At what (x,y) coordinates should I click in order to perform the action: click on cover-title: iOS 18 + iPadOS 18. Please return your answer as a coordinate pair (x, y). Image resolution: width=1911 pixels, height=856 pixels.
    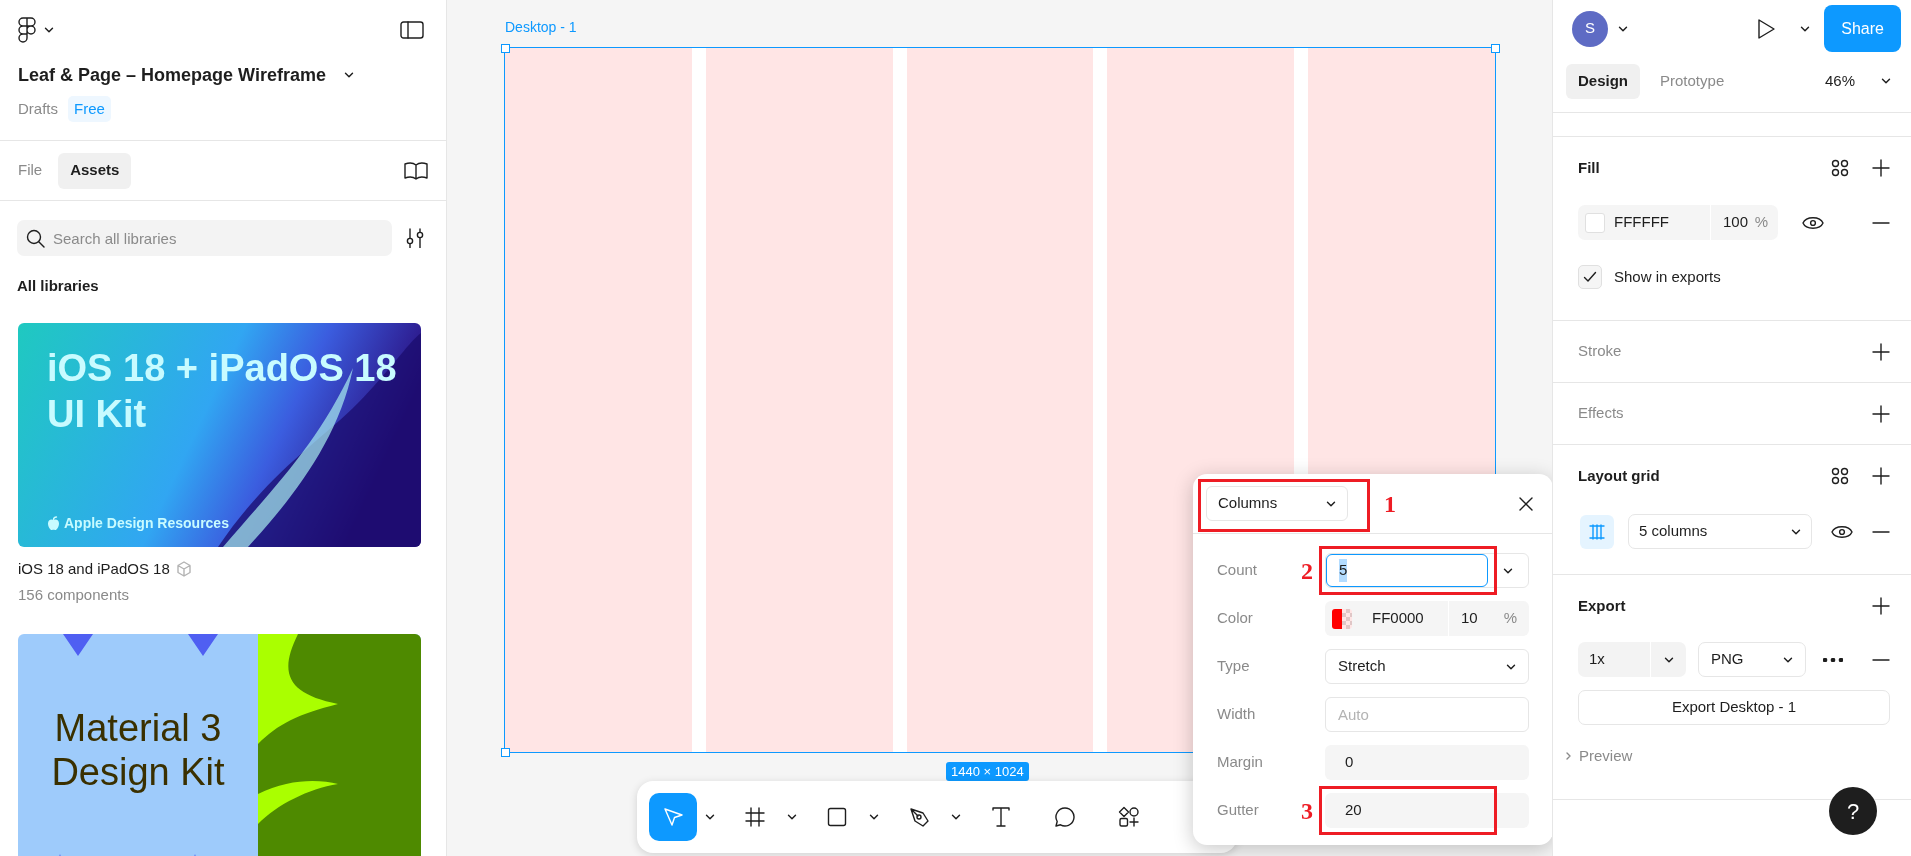
    Looking at the image, I should click on (222, 368).